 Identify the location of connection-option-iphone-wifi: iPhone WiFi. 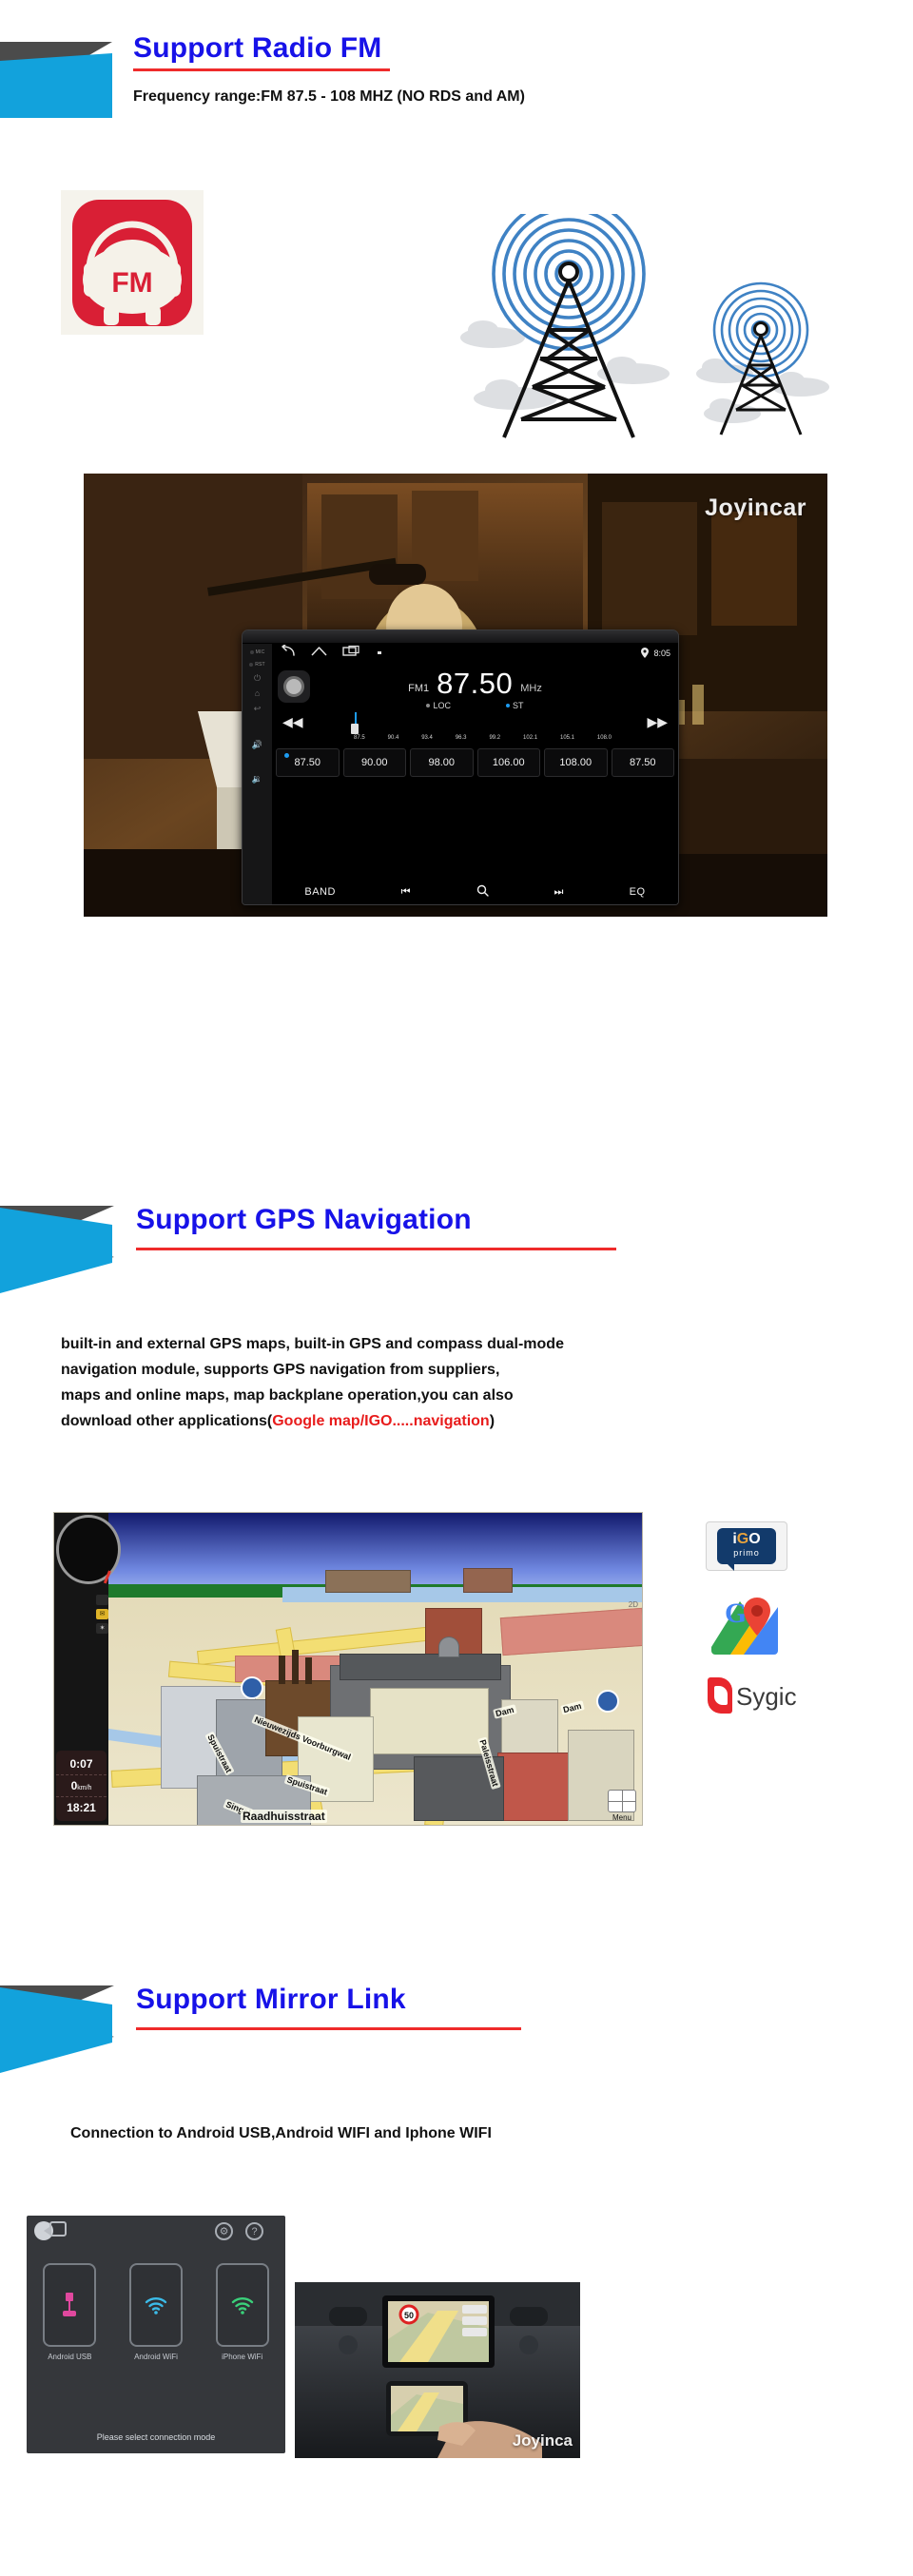
(243, 2312).